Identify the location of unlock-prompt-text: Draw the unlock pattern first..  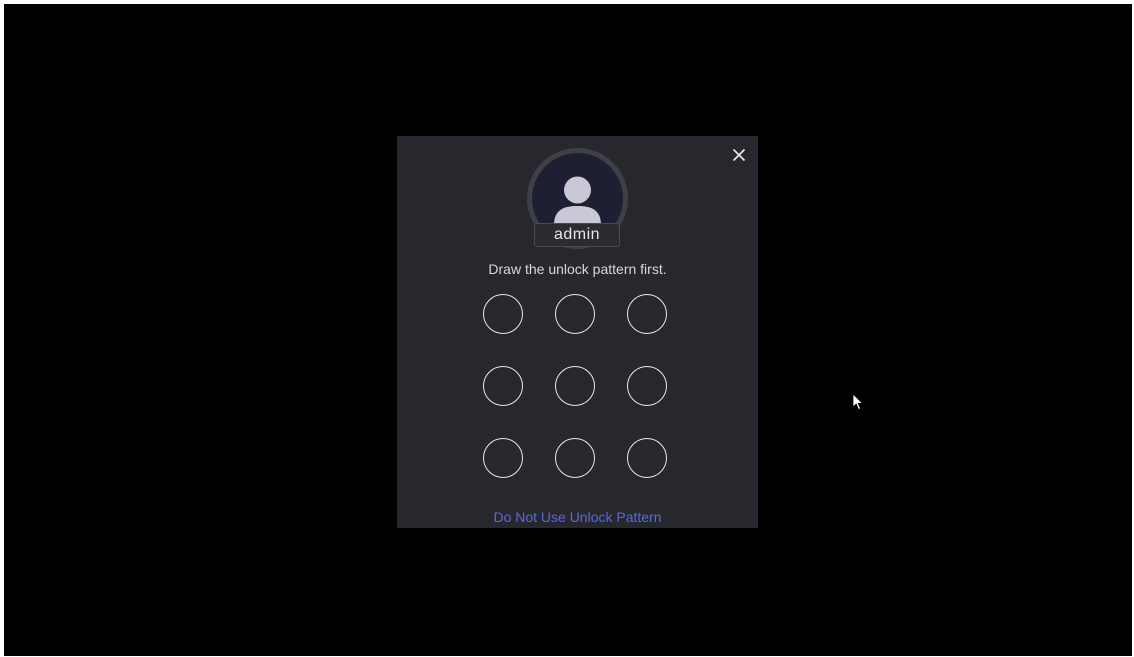
(577, 269).